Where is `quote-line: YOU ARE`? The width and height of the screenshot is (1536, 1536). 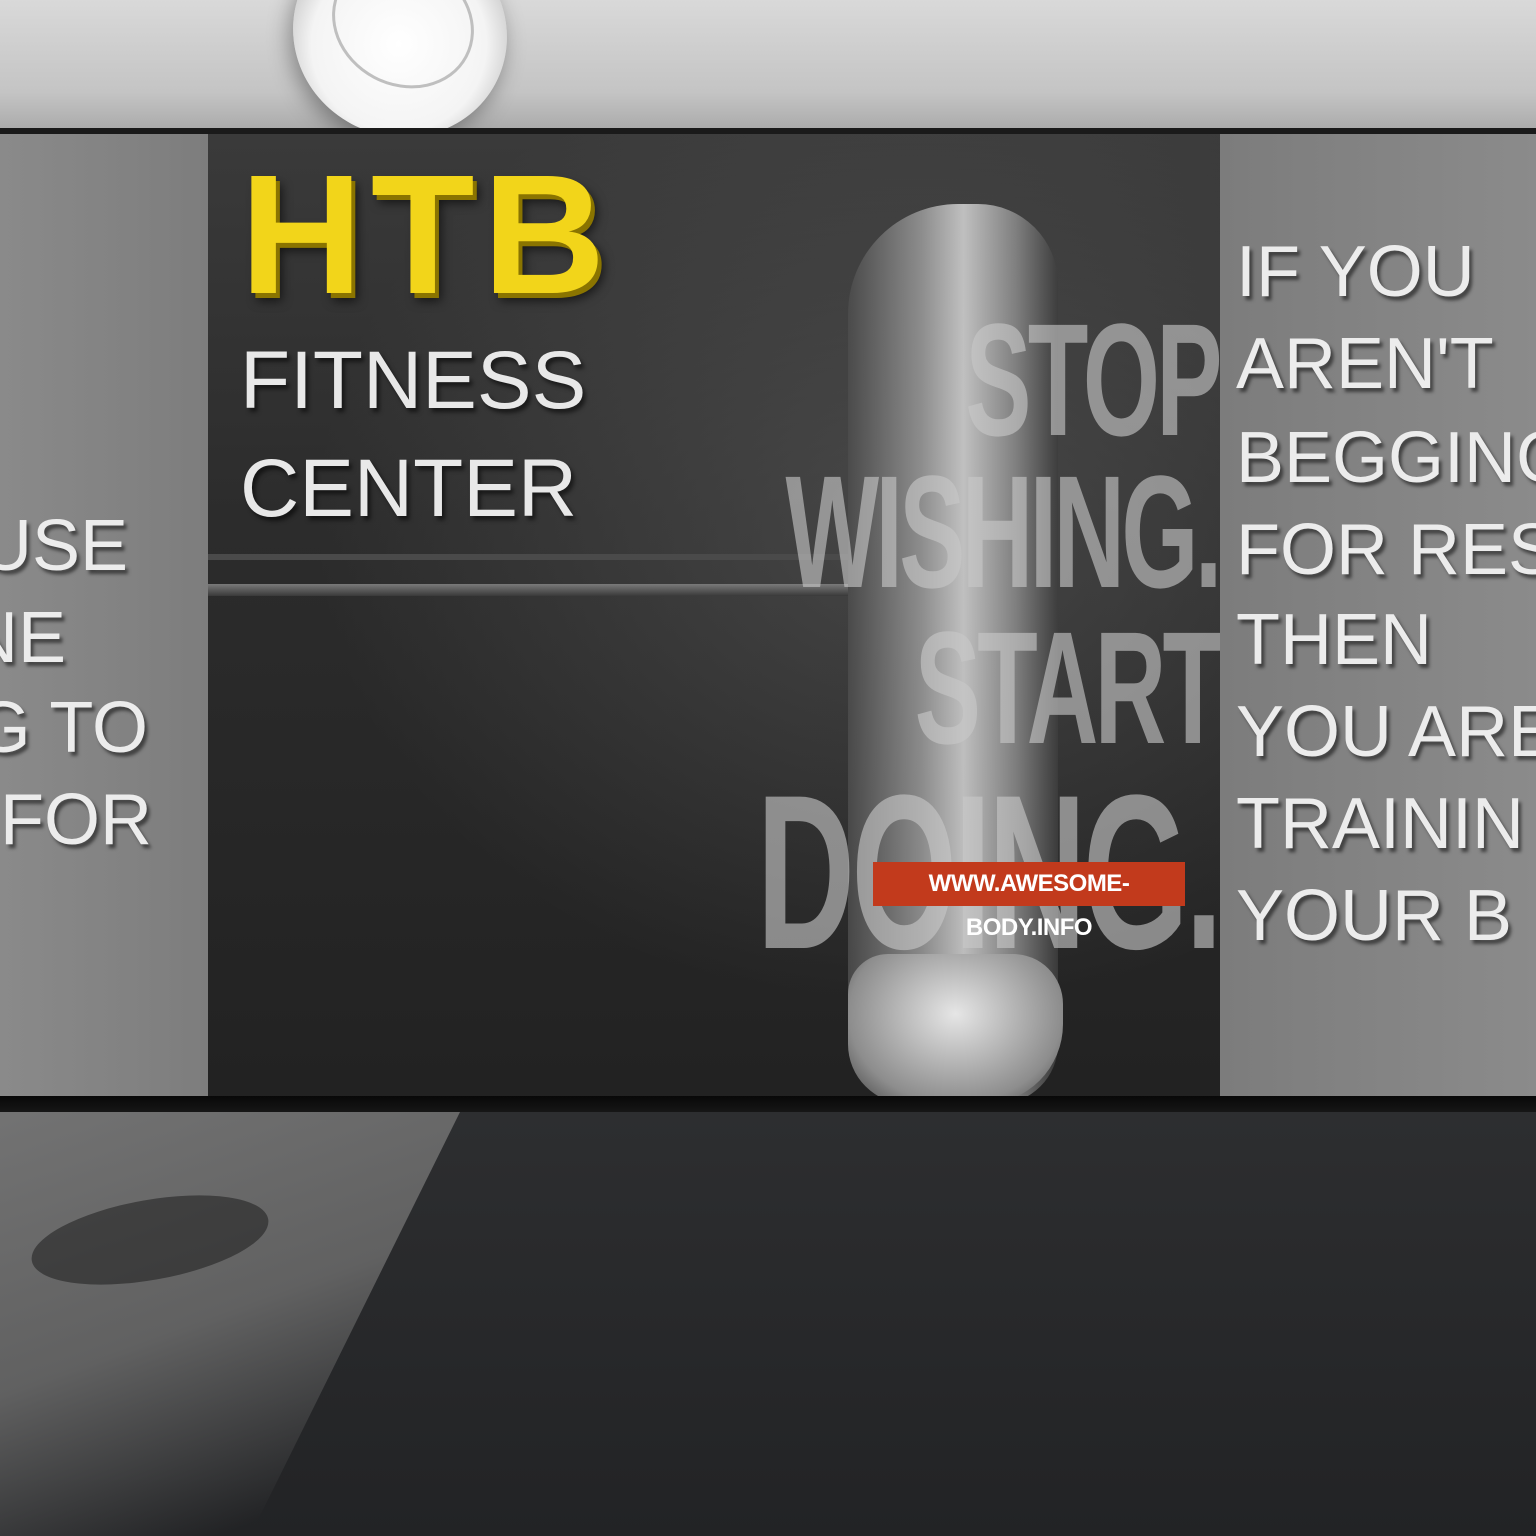
quote-line: YOU ARE is located at coordinates (1386, 732).